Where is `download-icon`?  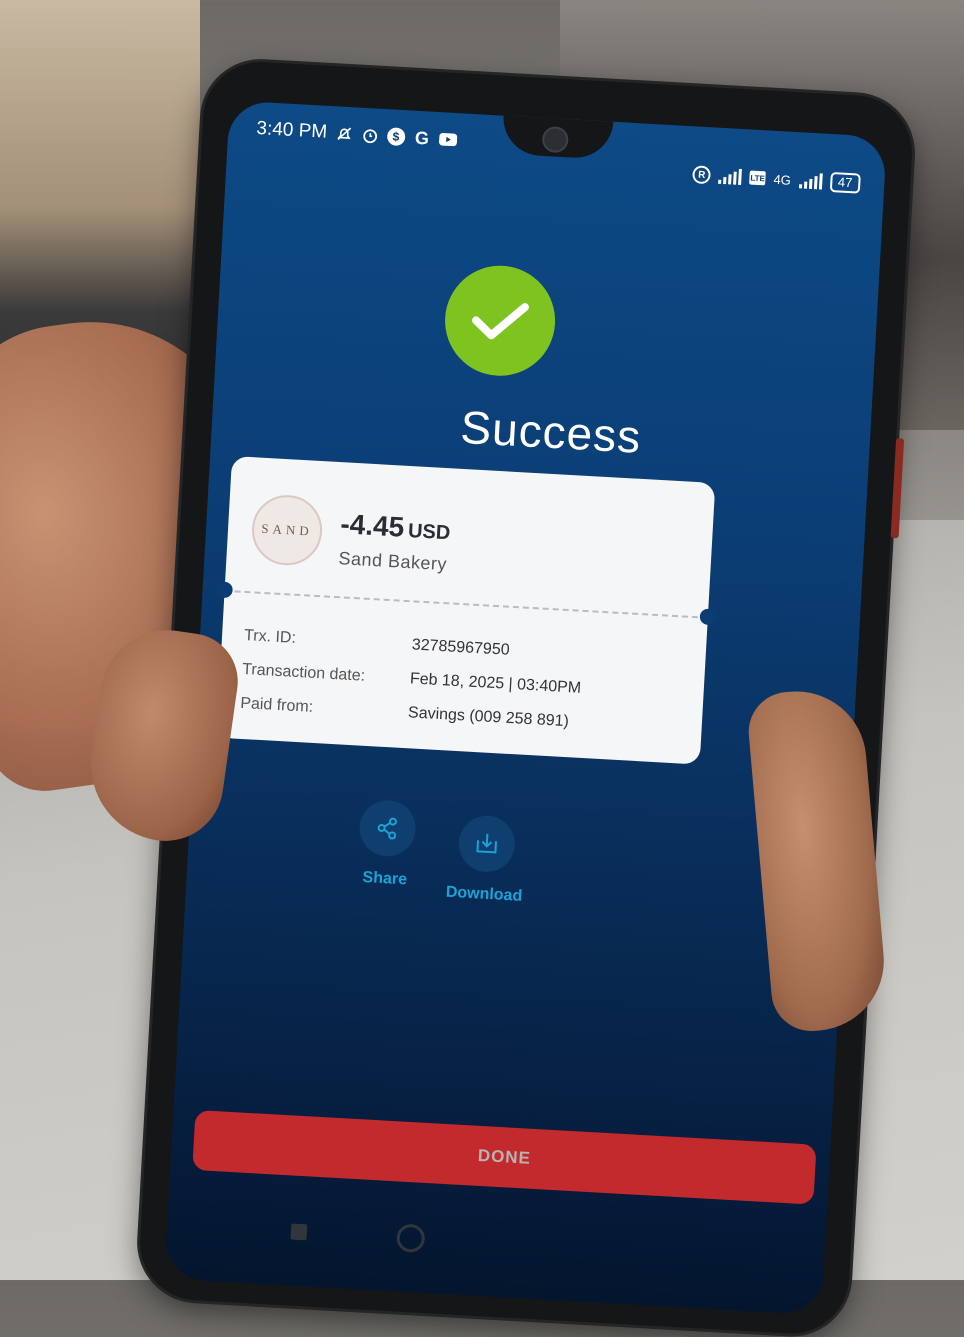
download-icon is located at coordinates (487, 843).